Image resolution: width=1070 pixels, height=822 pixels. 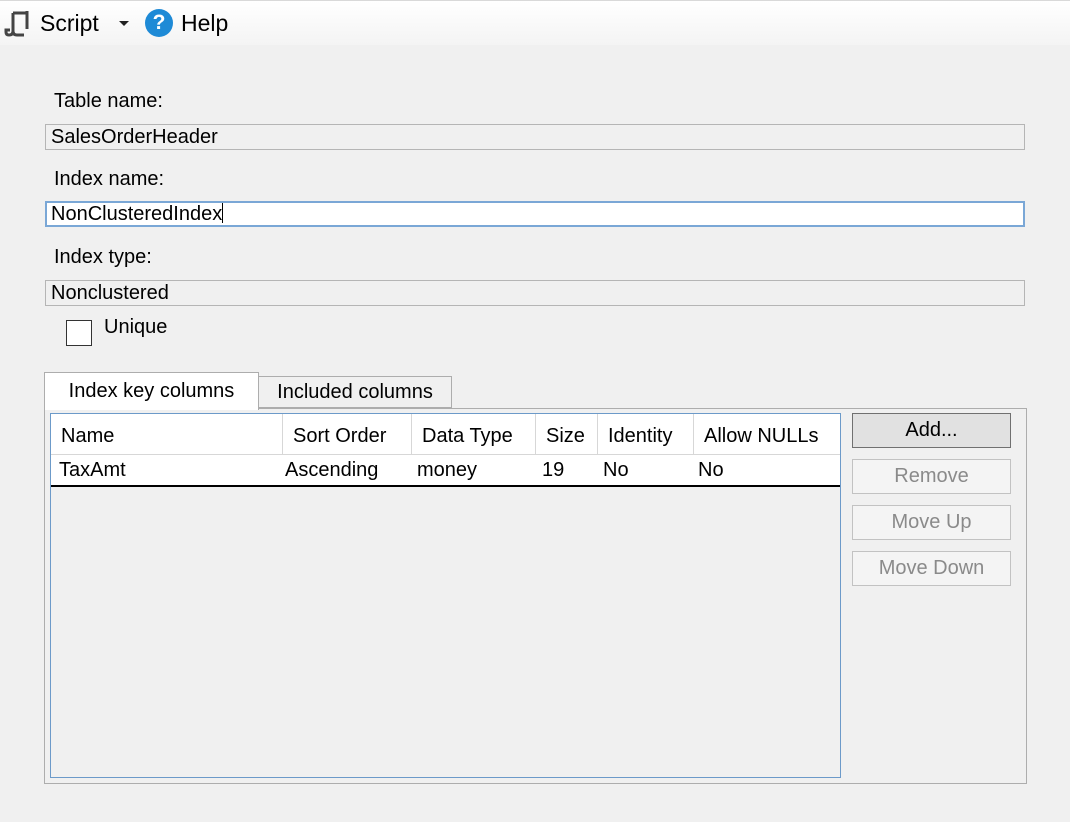 What do you see at coordinates (616, 470) in the screenshot?
I see `cell-identity: No` at bounding box center [616, 470].